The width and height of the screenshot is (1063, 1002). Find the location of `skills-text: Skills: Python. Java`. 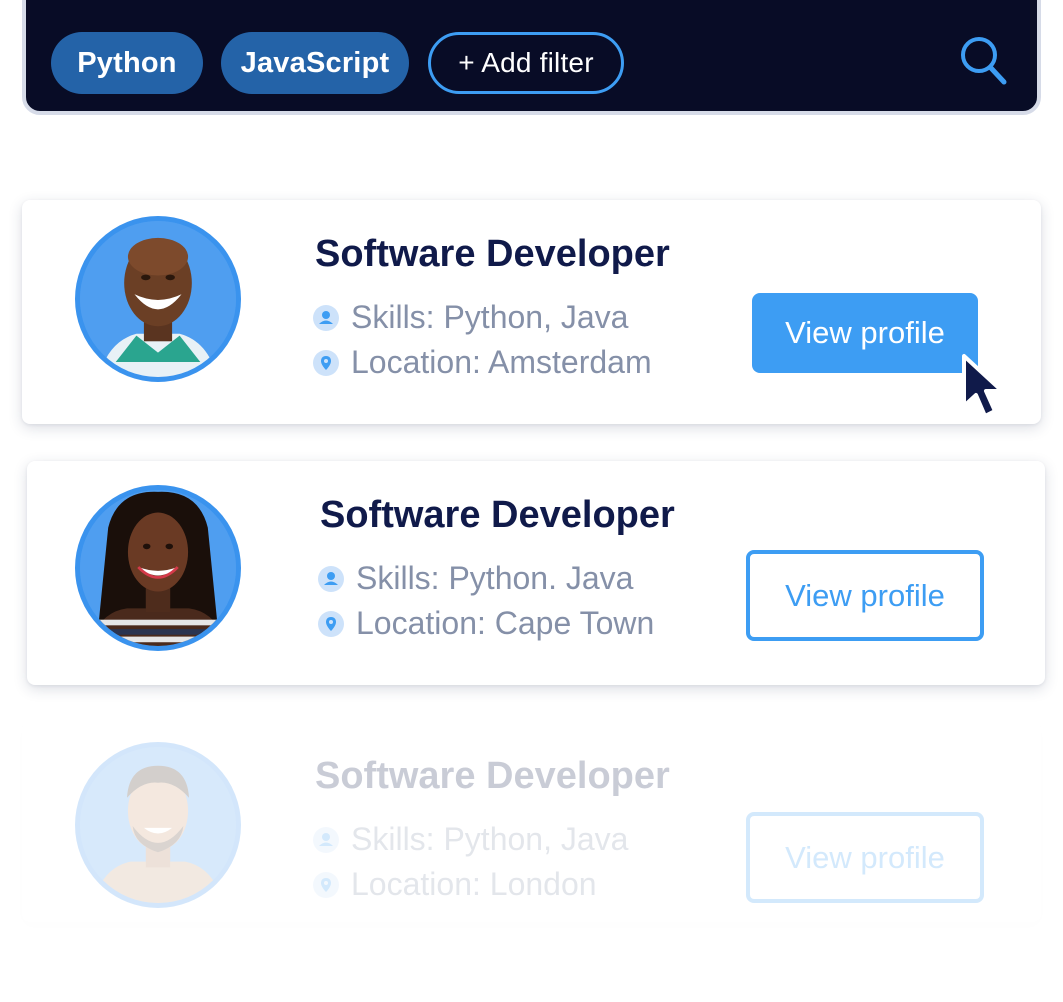

skills-text: Skills: Python. Java is located at coordinates (495, 578).